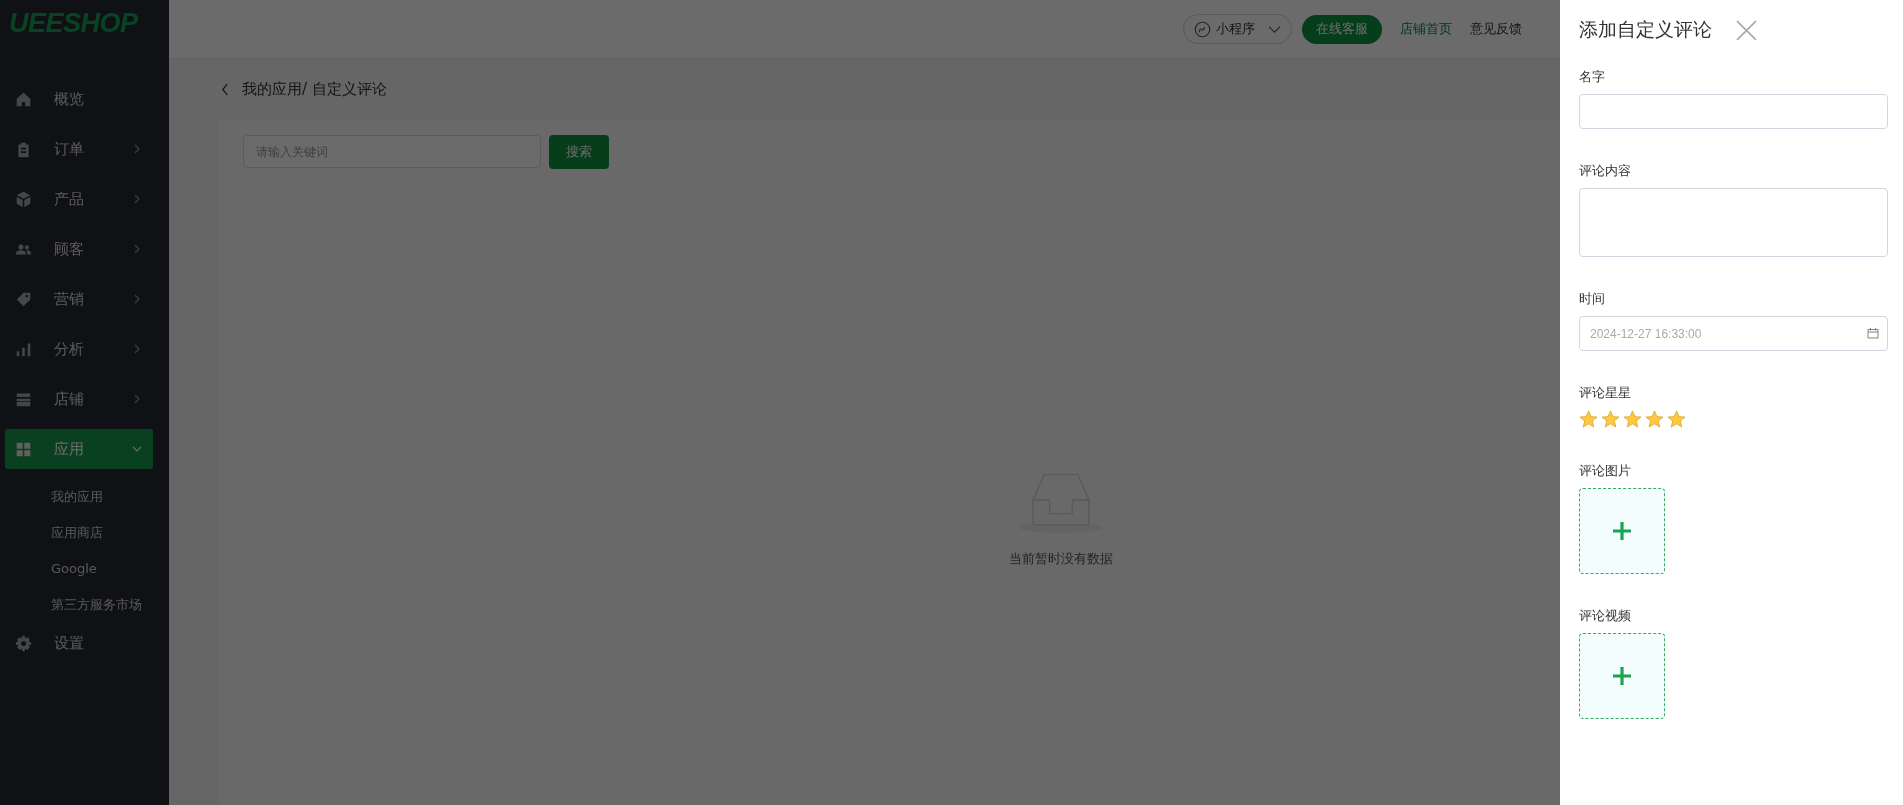 This screenshot has width=1903, height=805. Describe the element at coordinates (79, 449) in the screenshot. I see `sidebar-item: 应用` at that location.